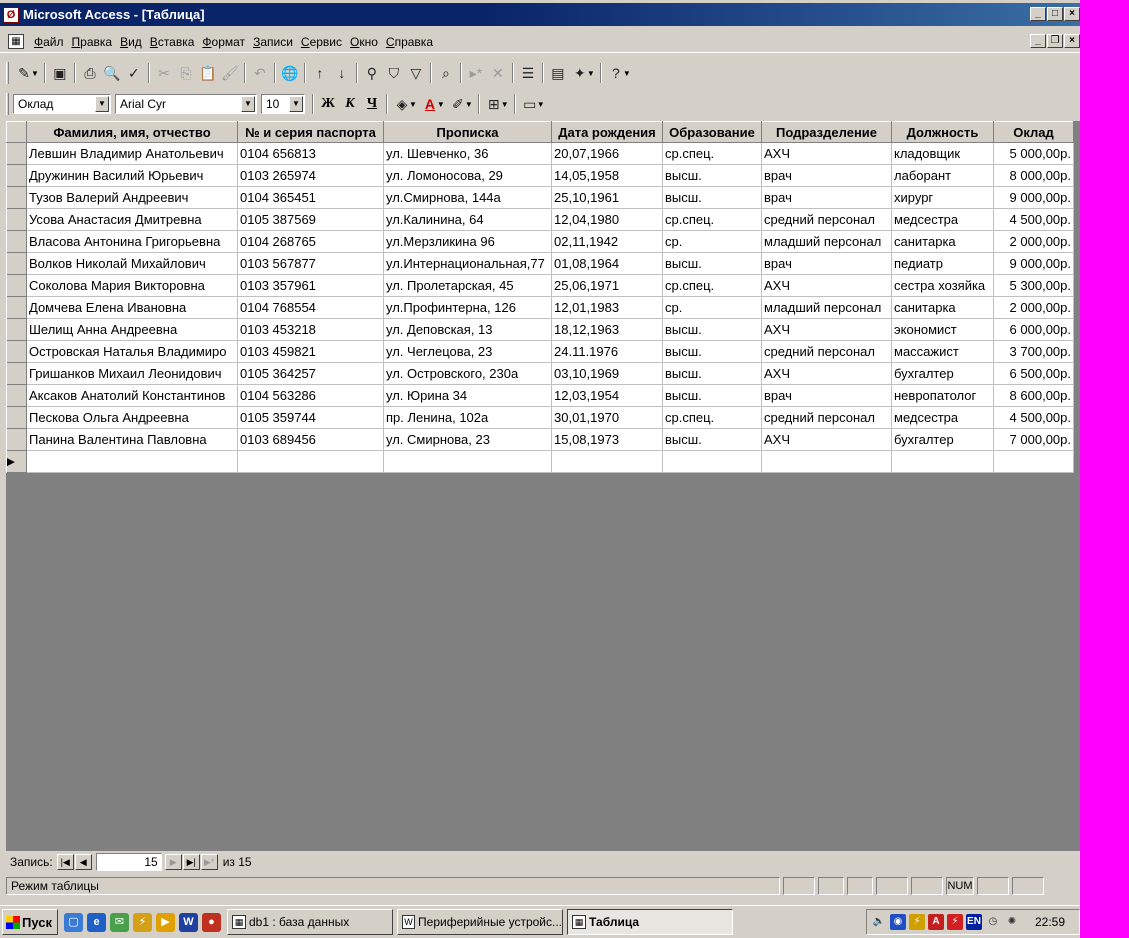  What do you see at coordinates (7, 104) in the screenshot?
I see `toolbar-grip` at bounding box center [7, 104].